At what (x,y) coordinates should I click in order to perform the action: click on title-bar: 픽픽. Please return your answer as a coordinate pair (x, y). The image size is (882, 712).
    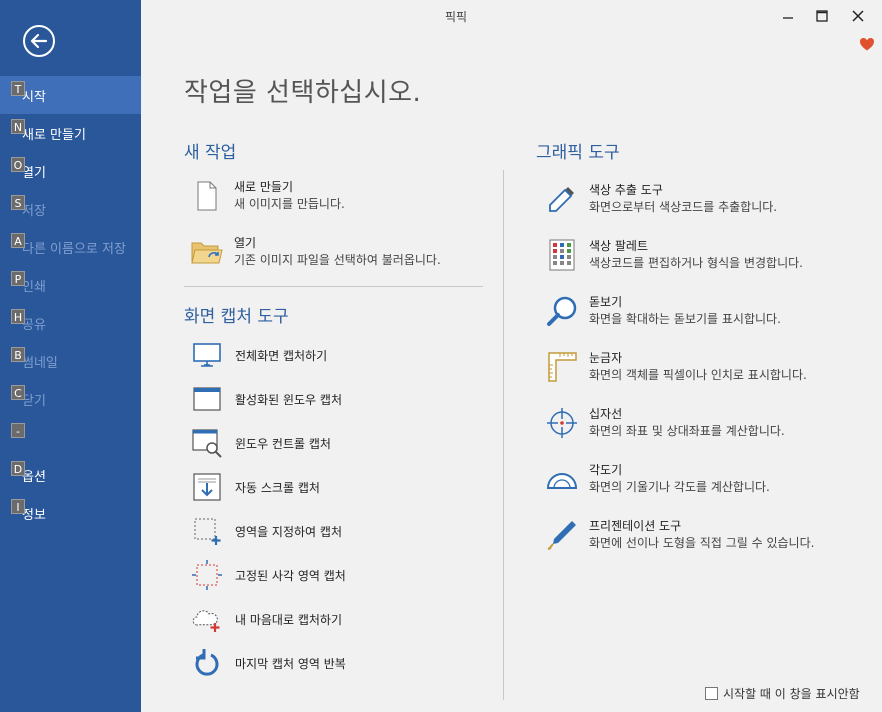
    Looking at the image, I should click on (511, 16).